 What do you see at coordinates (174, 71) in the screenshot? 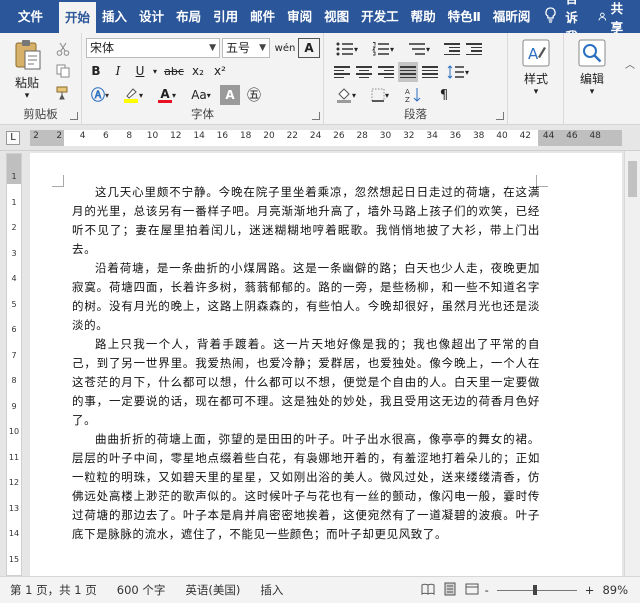
I see `strikethrough-button: abc` at bounding box center [174, 71].